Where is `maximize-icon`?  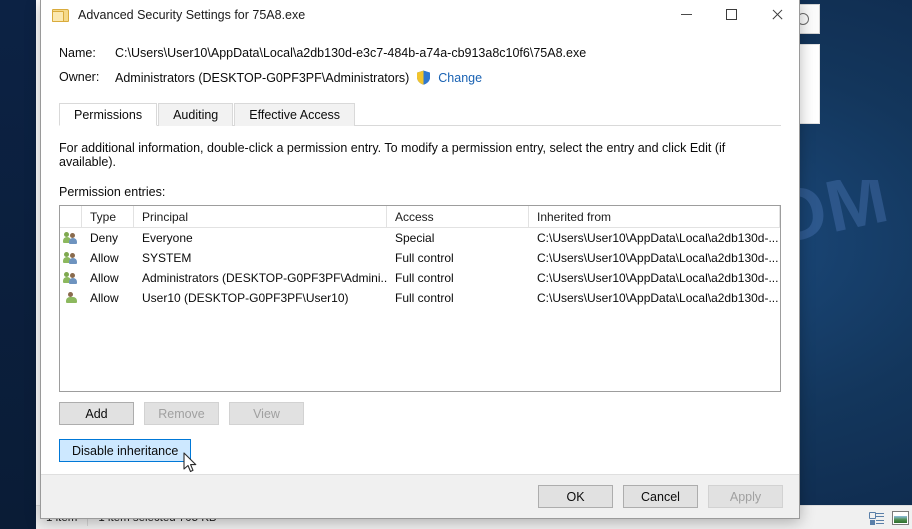 maximize-icon is located at coordinates (731, 14).